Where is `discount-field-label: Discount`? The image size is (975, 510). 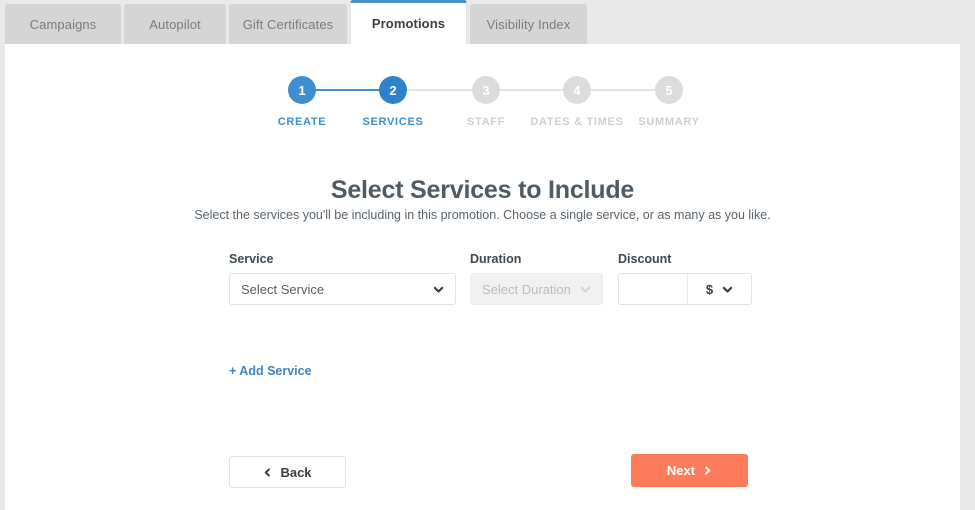 discount-field-label: Discount is located at coordinates (645, 259).